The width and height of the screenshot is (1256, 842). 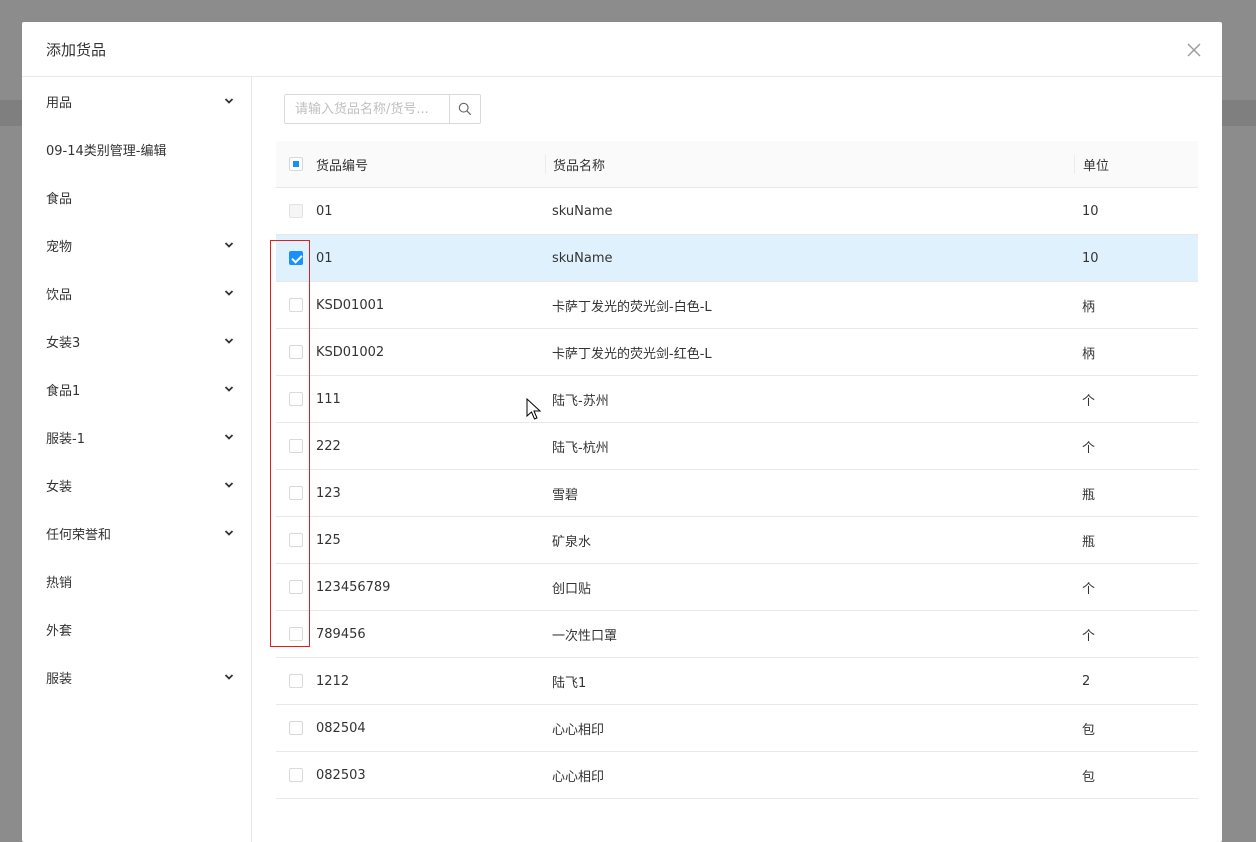 I want to click on table-row: 111 陆飞-苏州 个, so click(x=737, y=399).